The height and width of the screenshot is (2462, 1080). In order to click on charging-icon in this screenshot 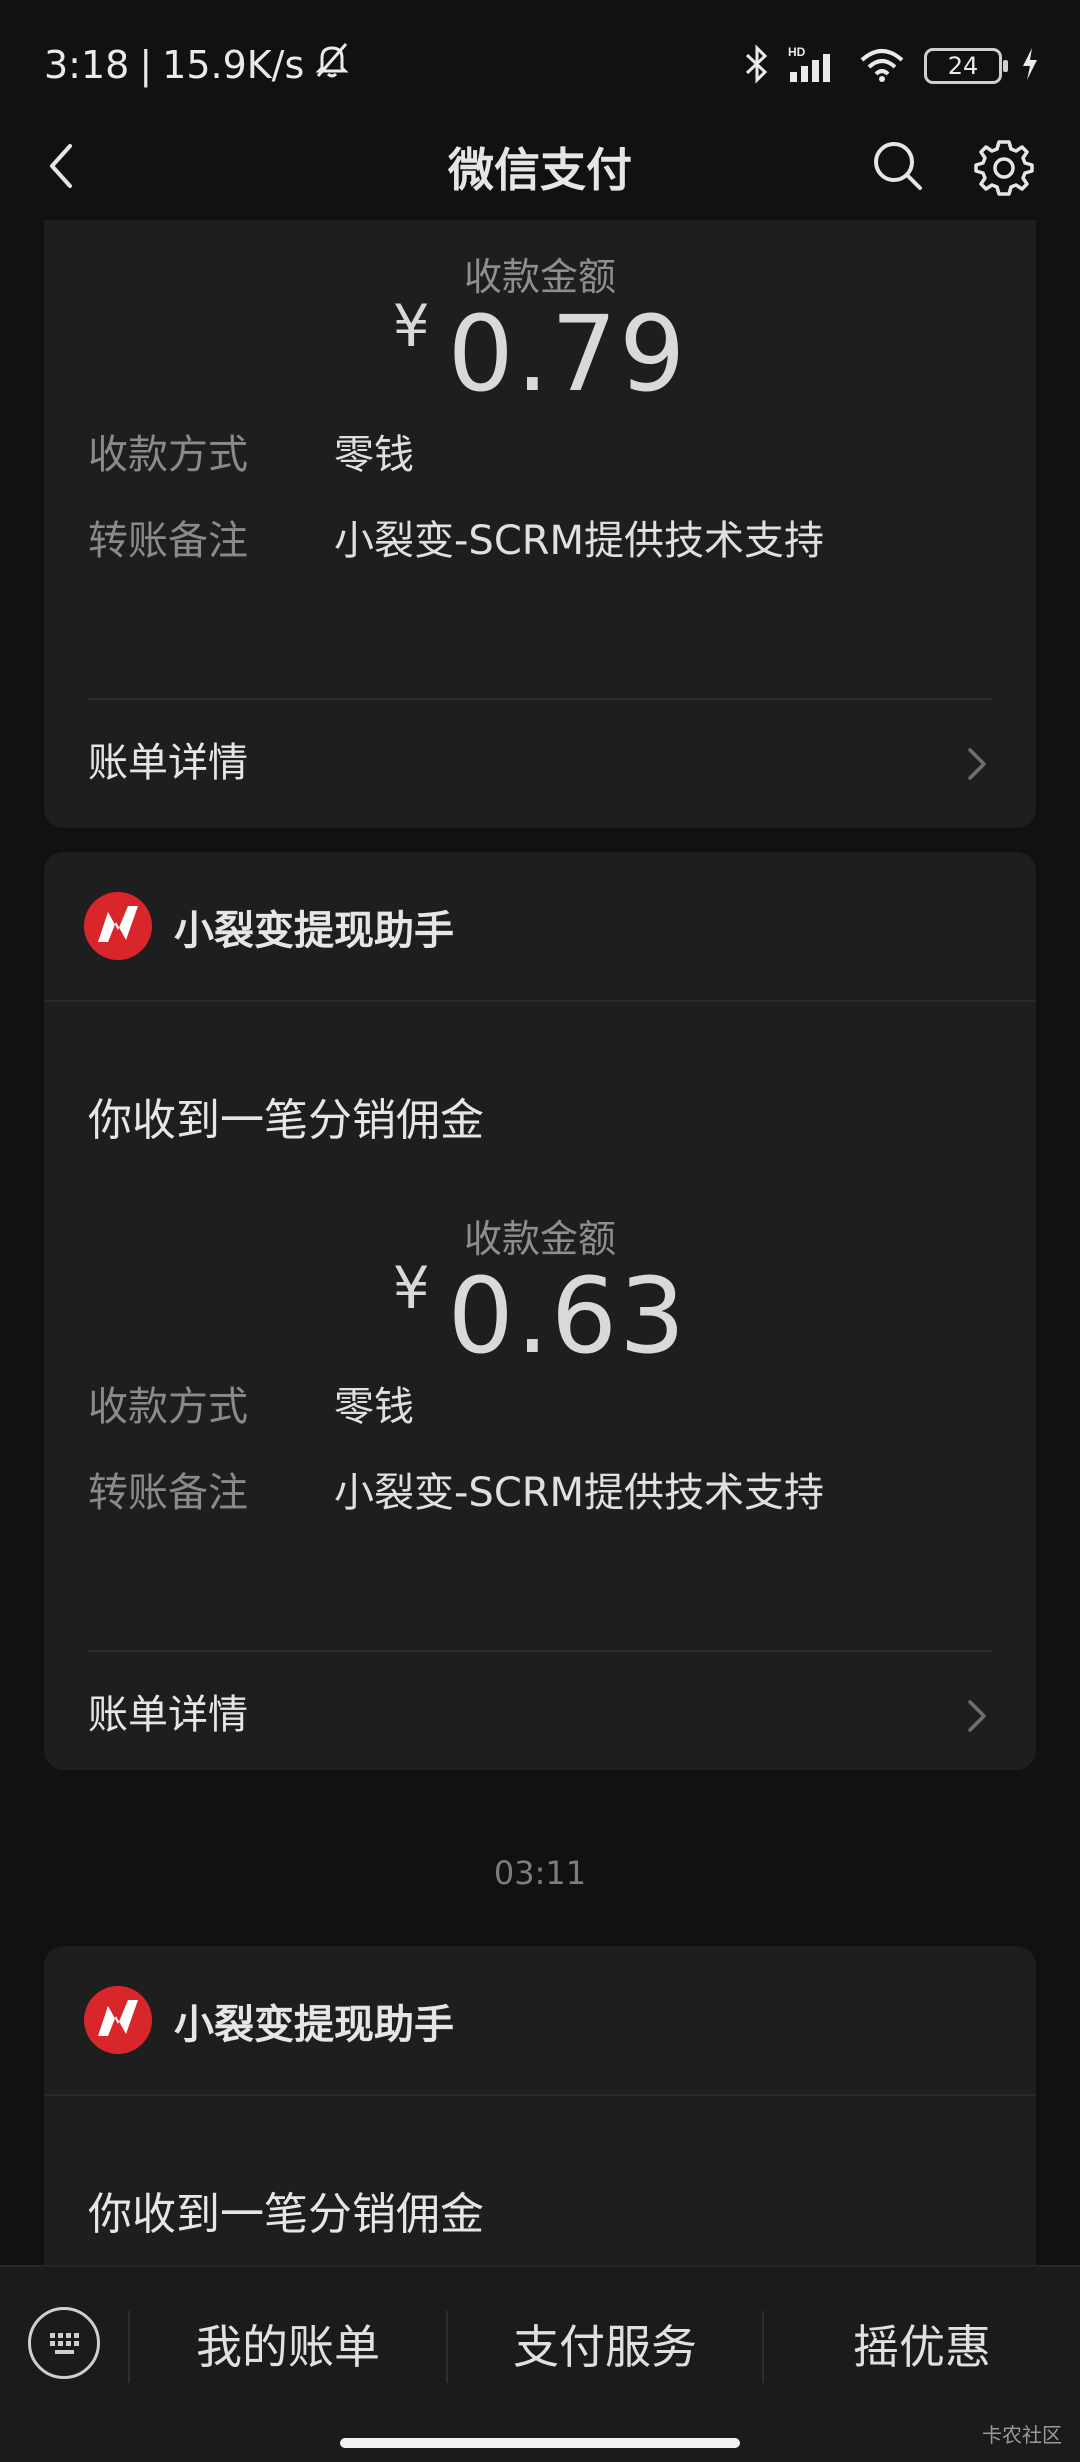, I will do `click(1030, 66)`.